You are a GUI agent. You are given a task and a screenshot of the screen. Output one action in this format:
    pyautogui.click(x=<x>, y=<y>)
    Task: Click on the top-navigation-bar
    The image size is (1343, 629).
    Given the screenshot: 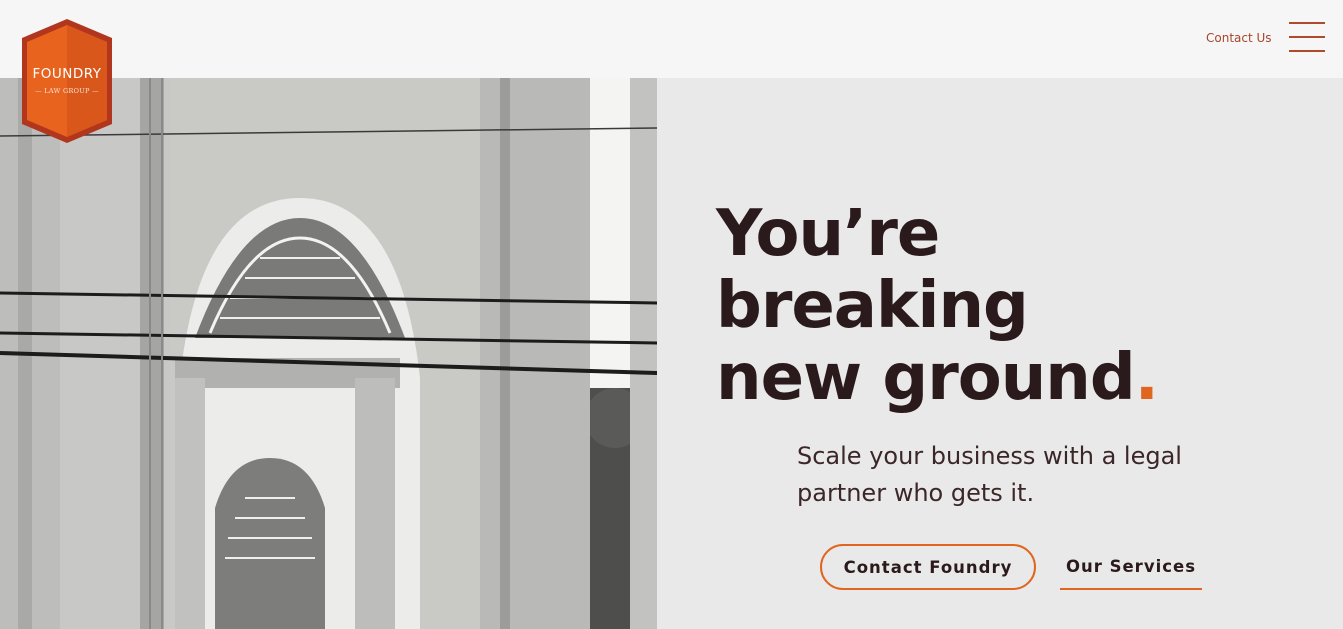 What is the action you would take?
    pyautogui.click(x=671, y=39)
    